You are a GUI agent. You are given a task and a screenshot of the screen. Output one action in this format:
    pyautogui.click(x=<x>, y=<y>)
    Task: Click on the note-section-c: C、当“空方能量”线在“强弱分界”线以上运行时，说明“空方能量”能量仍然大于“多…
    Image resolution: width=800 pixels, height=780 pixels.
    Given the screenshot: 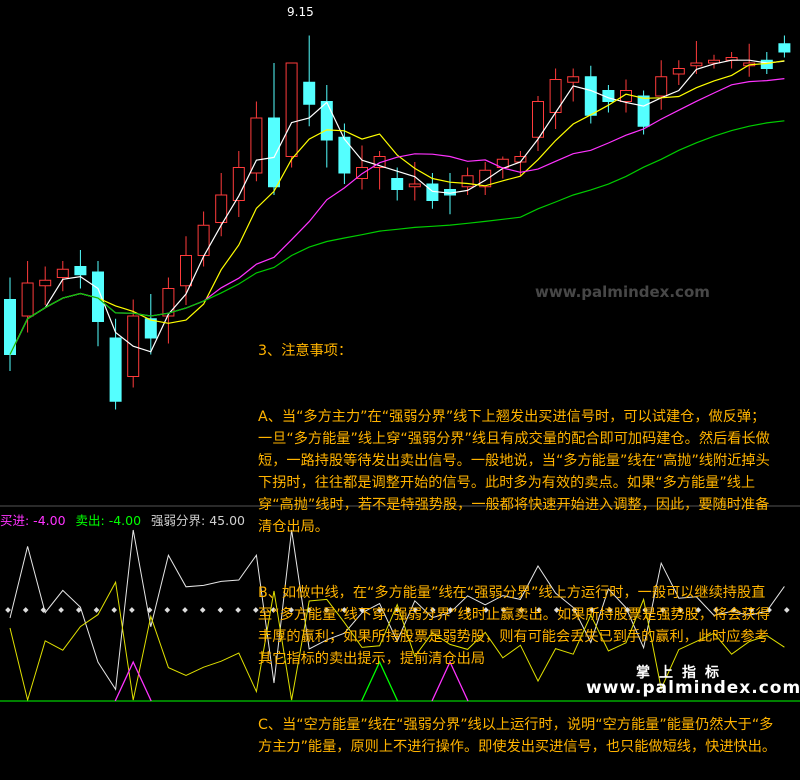 What is the action you would take?
    pyautogui.click(x=517, y=736)
    